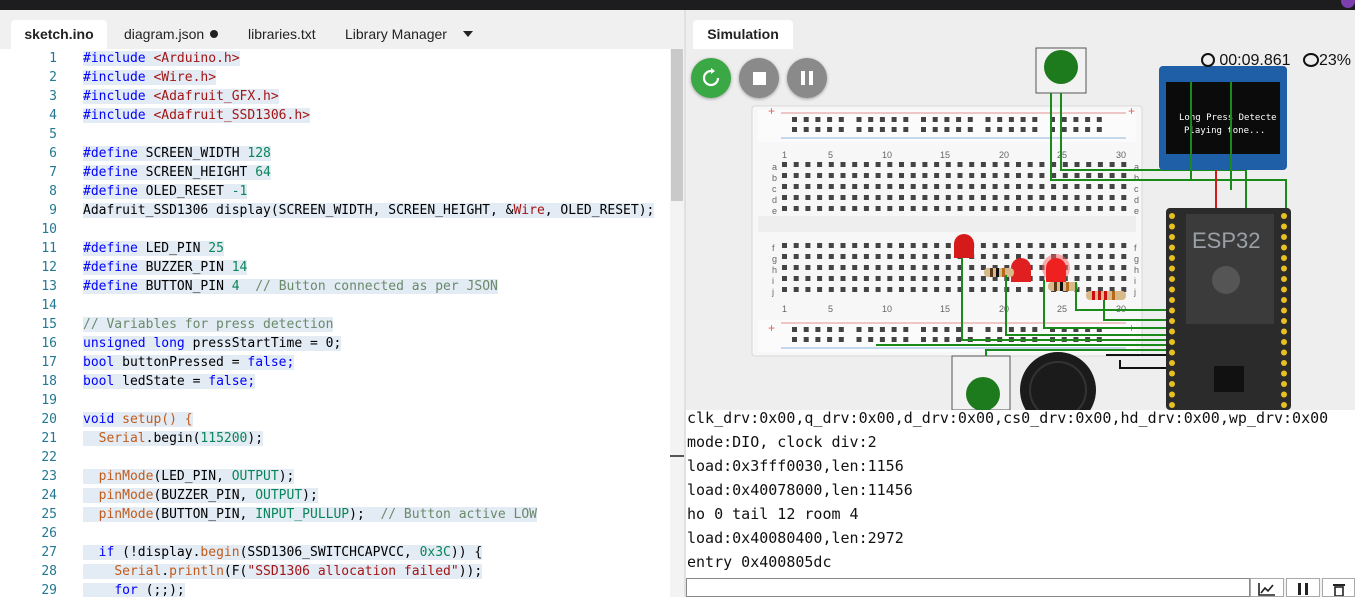  What do you see at coordinates (981, 382) in the screenshot?
I see `pushbutton-bottom` at bounding box center [981, 382].